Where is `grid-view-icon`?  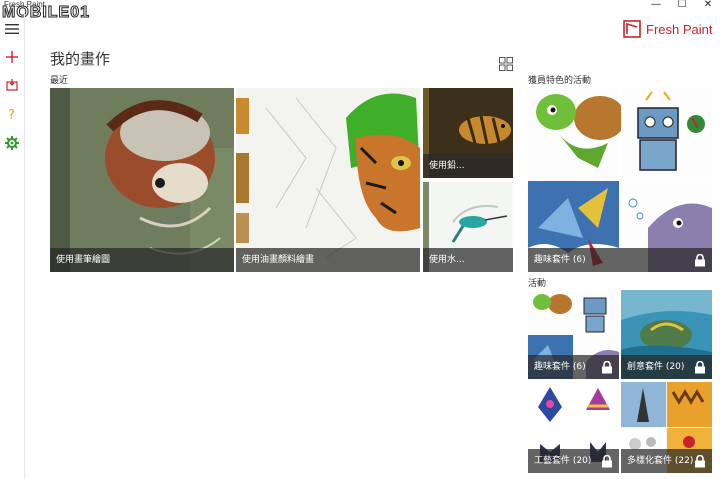 grid-view-icon is located at coordinates (506, 63).